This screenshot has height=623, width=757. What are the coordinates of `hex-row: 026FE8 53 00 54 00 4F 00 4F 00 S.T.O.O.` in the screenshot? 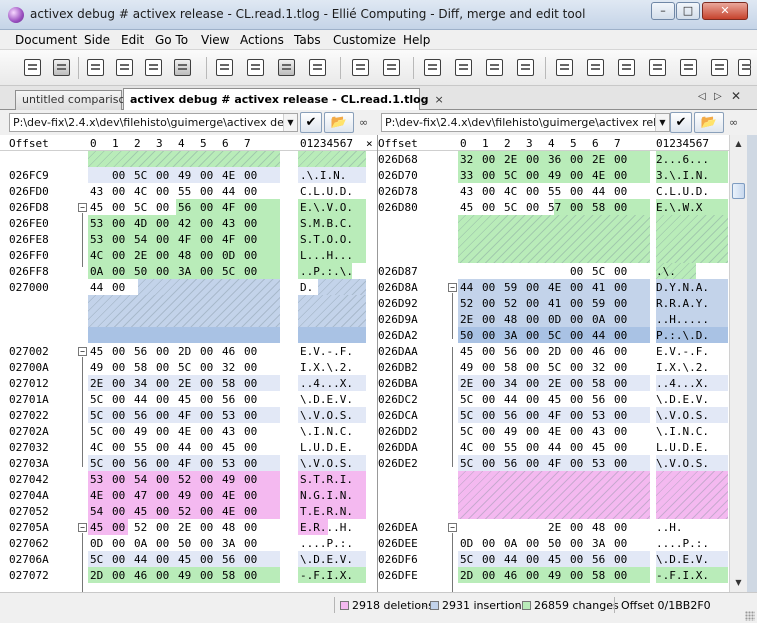 It's located at (188, 239).